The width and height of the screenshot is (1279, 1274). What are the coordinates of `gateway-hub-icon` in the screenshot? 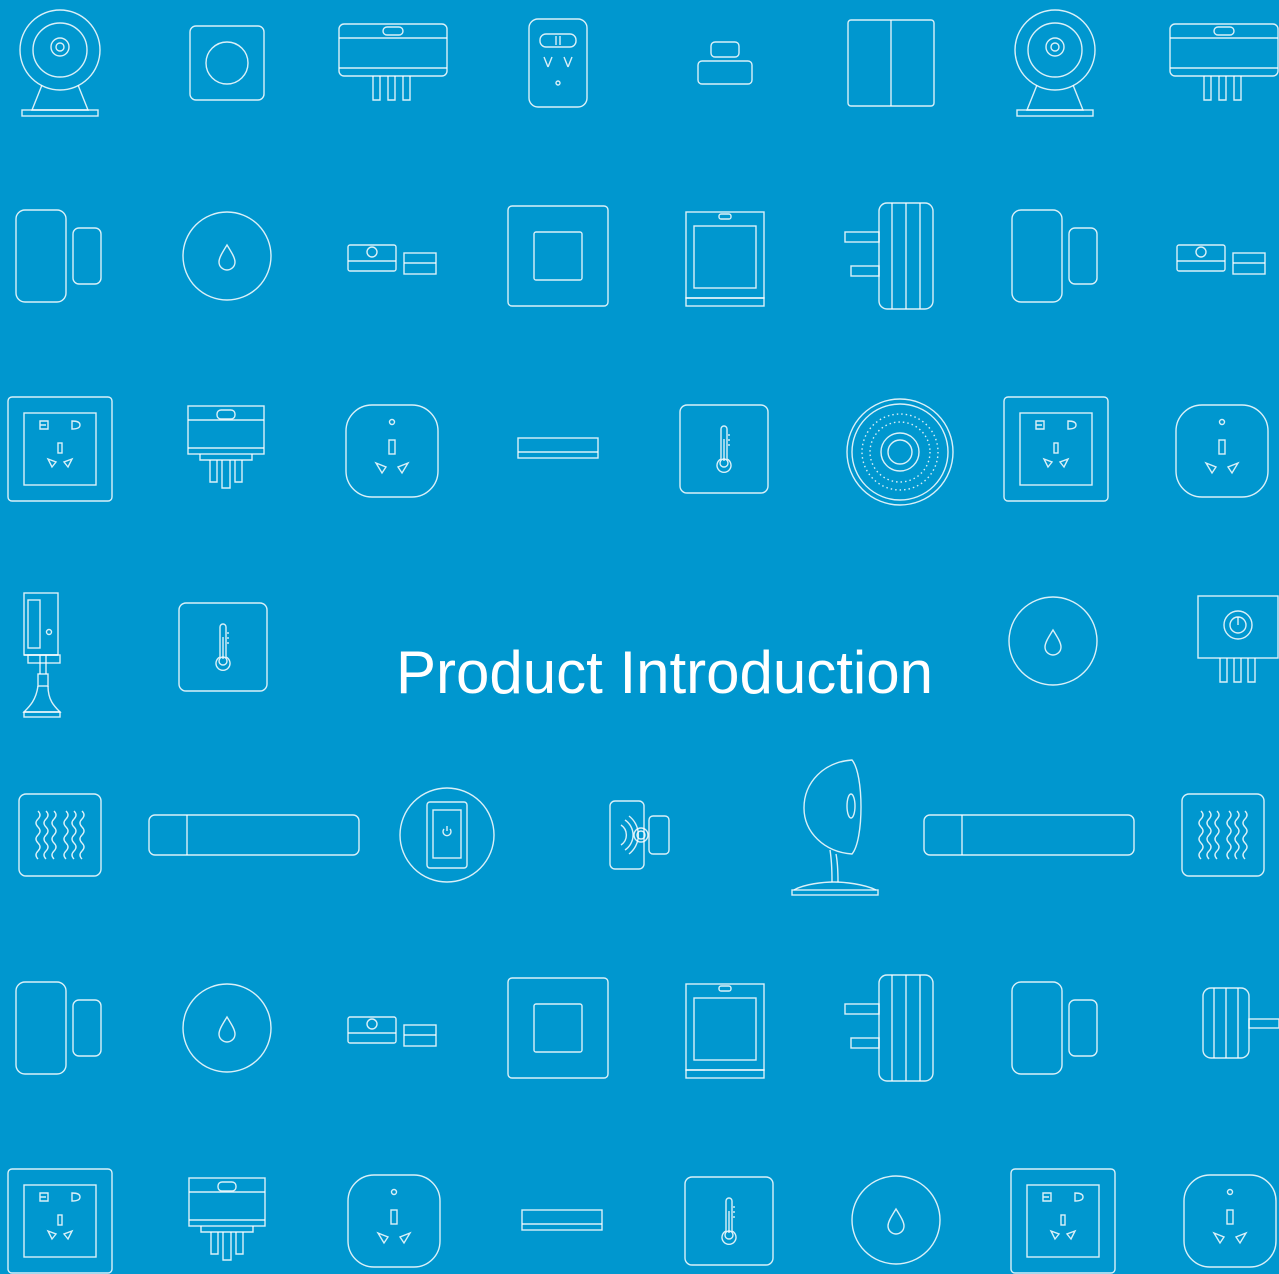 It's located at (900, 452).